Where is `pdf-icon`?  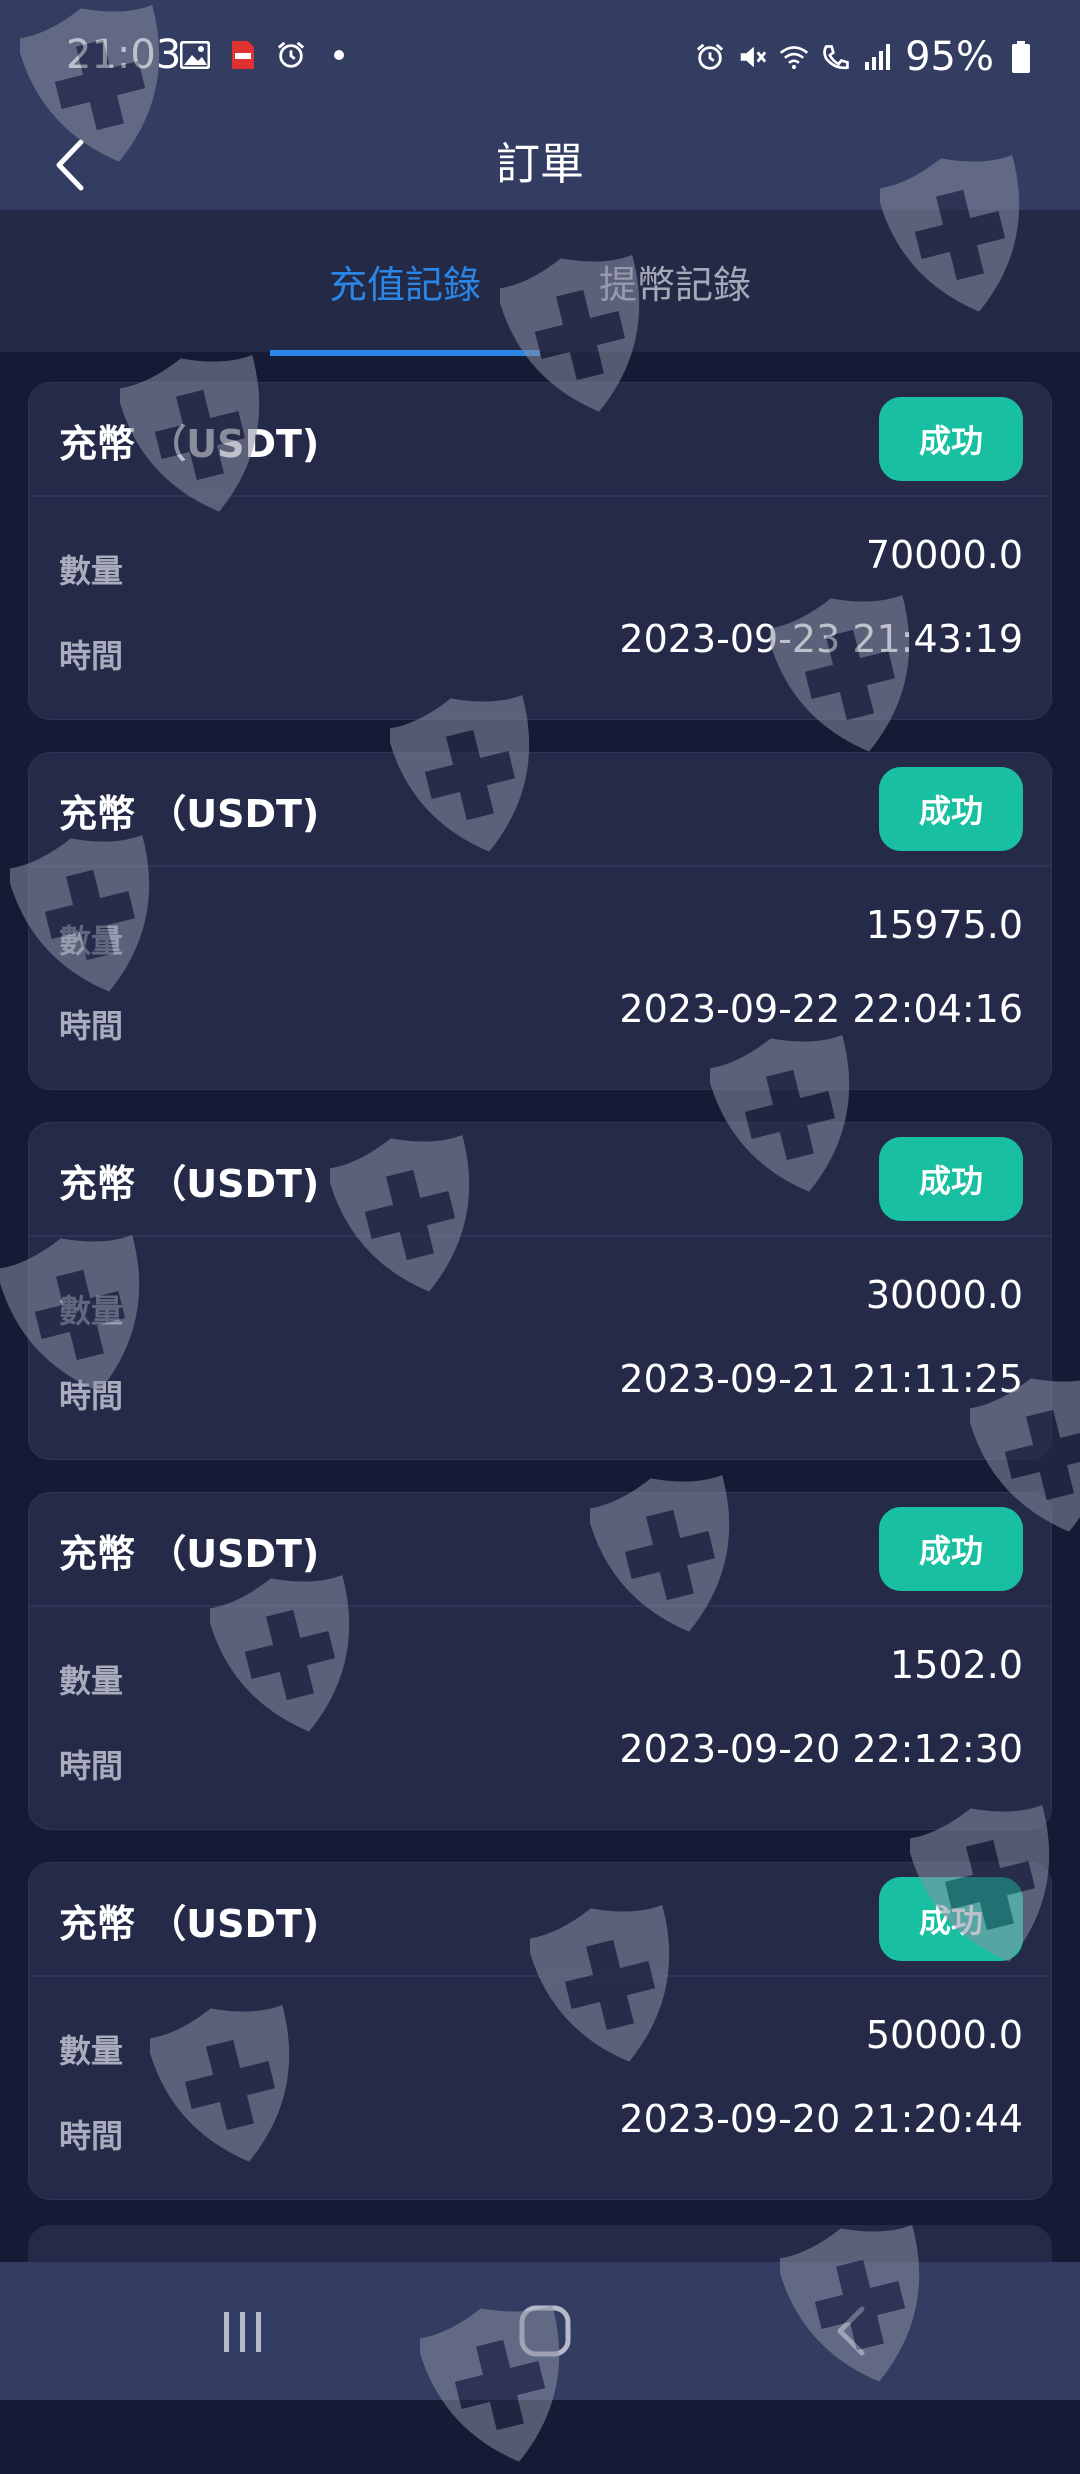 pdf-icon is located at coordinates (243, 55).